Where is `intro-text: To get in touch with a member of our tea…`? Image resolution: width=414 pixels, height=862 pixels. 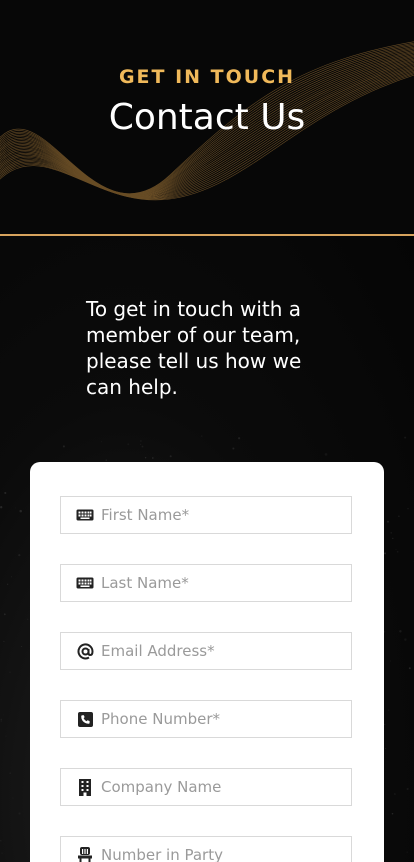
intro-text: To get in touch with a member of our tea… is located at coordinates (194, 348).